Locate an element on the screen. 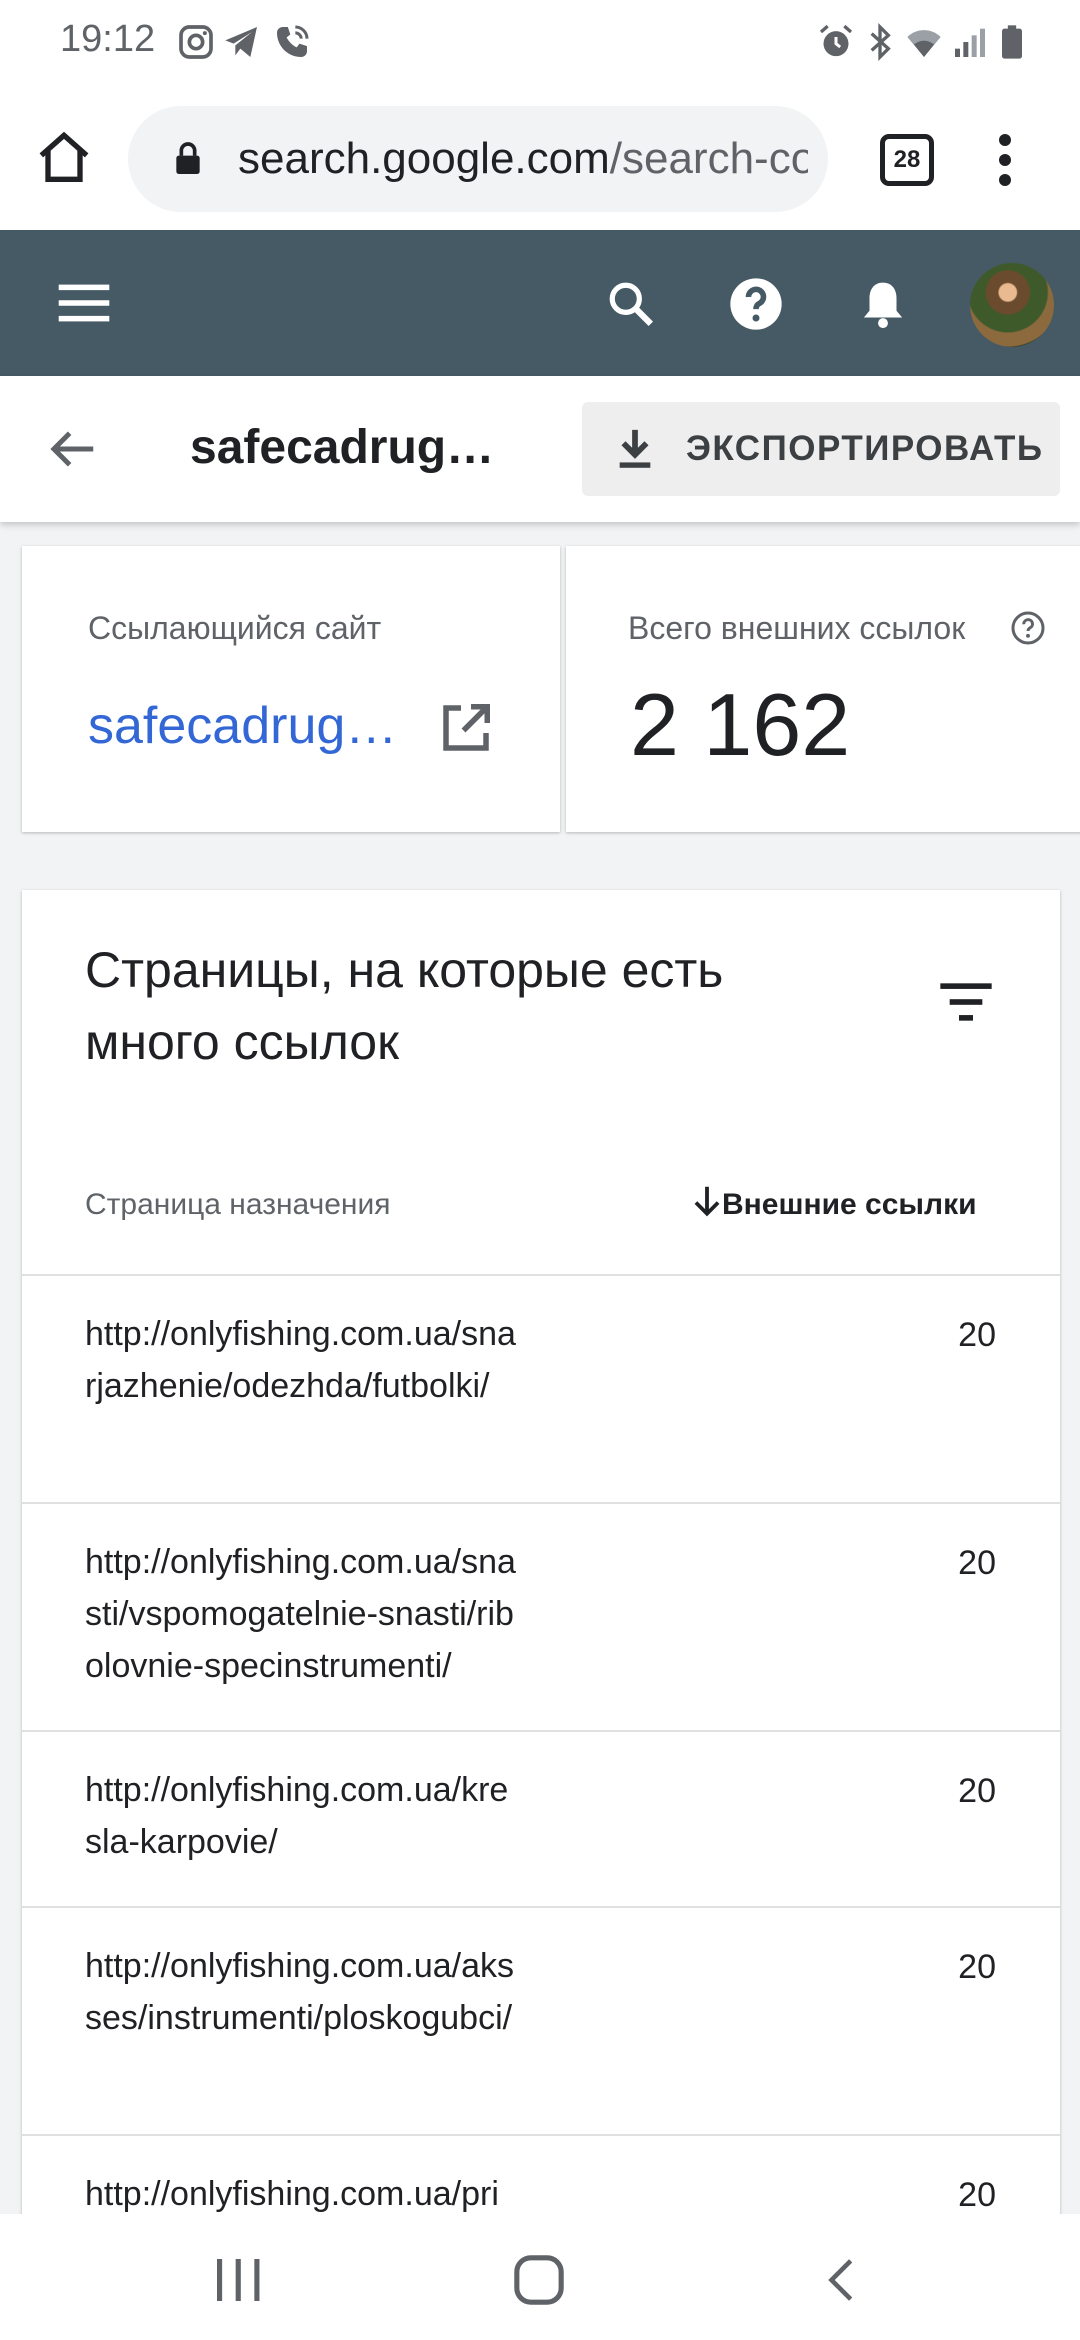  home-button-icon is located at coordinates (539, 2280).